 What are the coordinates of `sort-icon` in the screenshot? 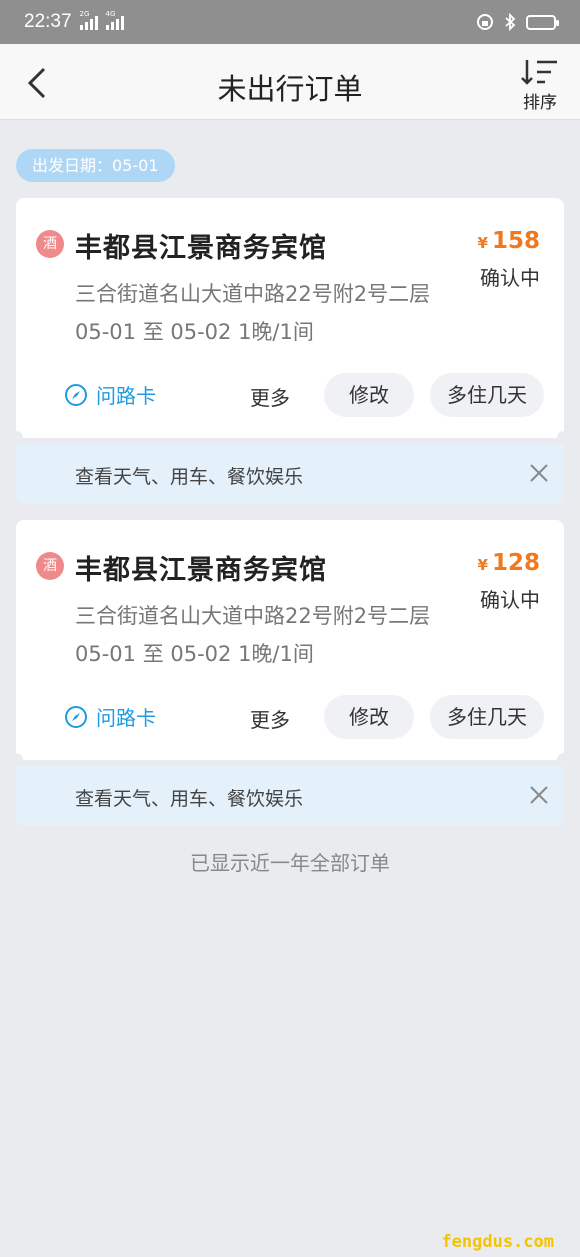 It's located at (539, 72).